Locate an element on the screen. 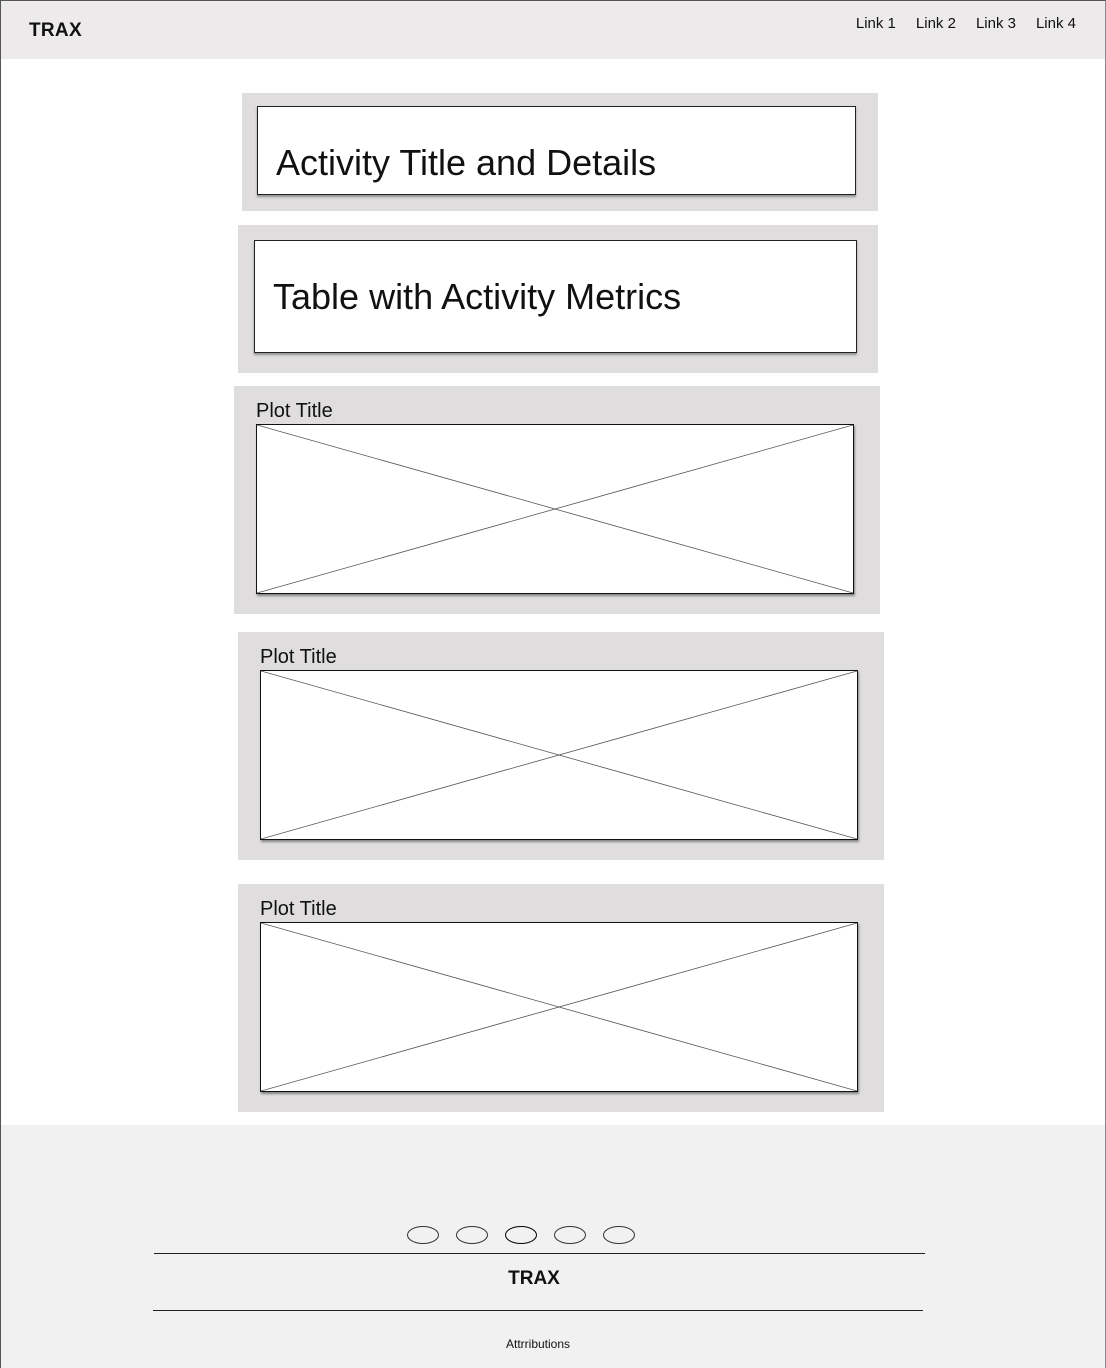  metrics-table-panel: Table with Activity Metrics is located at coordinates (558, 299).